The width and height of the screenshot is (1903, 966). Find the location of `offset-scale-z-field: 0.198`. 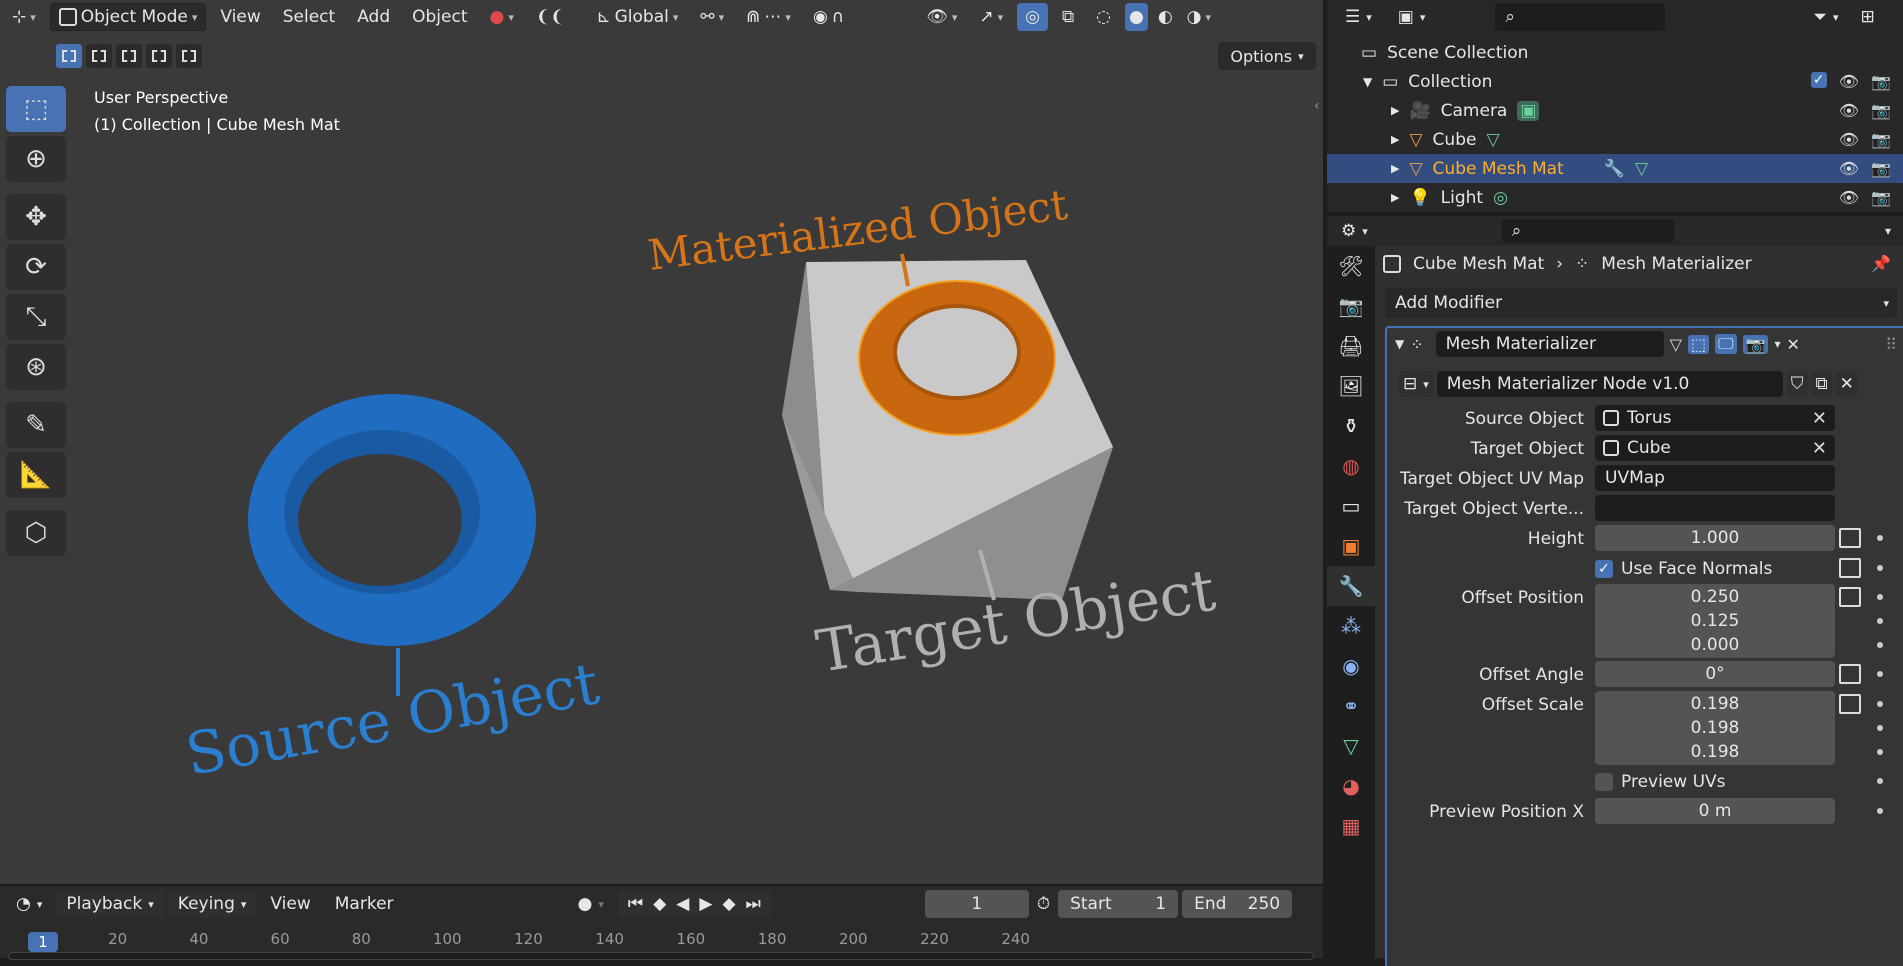

offset-scale-z-field: 0.198 is located at coordinates (1715, 752).